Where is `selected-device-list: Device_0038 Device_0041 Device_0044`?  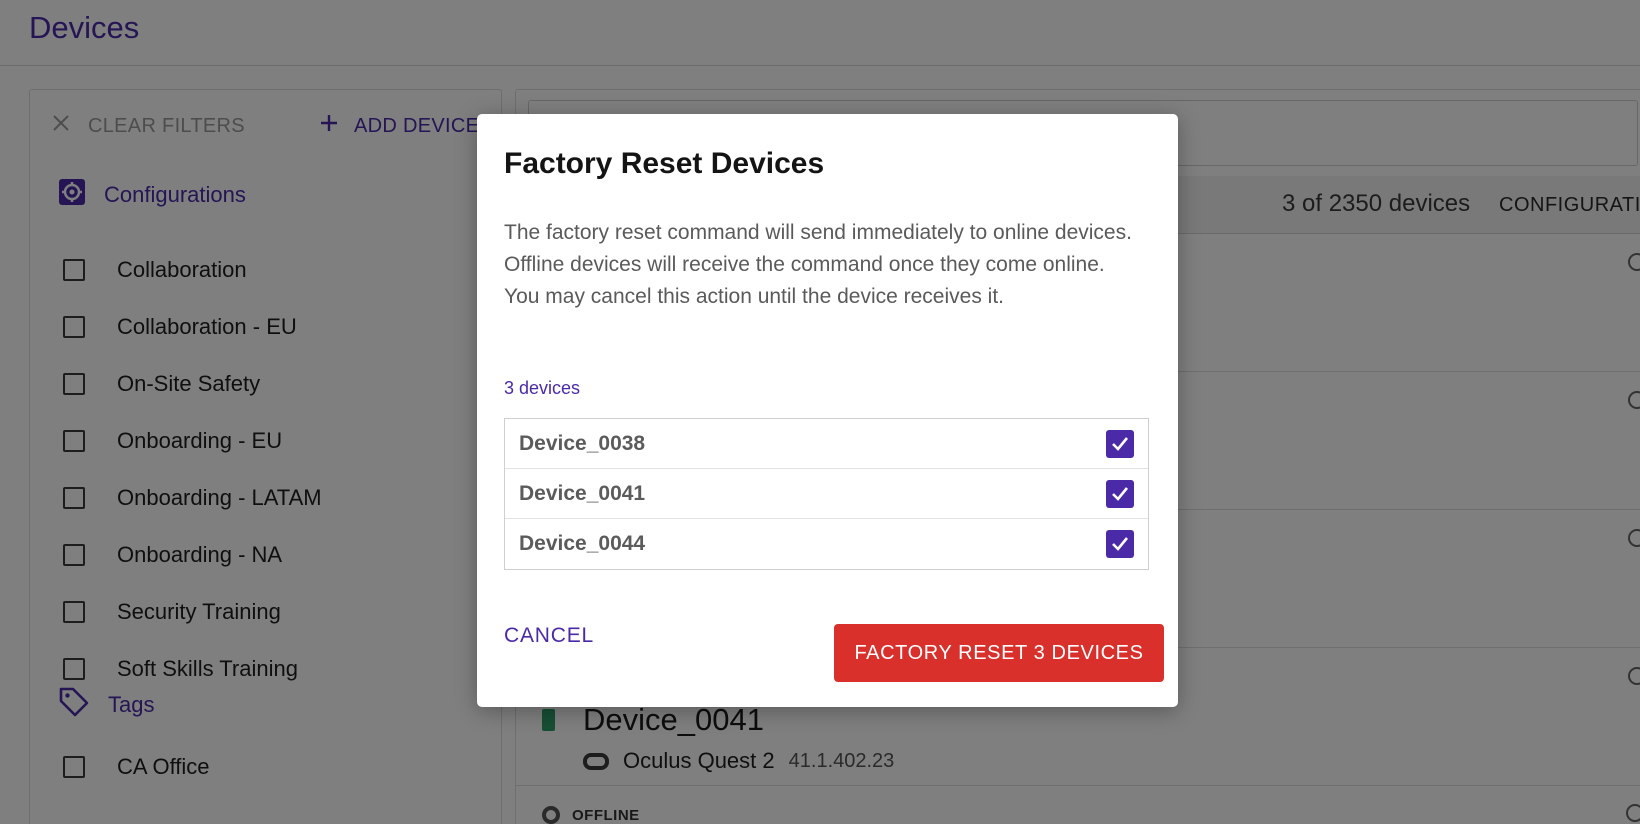 selected-device-list: Device_0038 Device_0041 Device_0044 is located at coordinates (826, 494).